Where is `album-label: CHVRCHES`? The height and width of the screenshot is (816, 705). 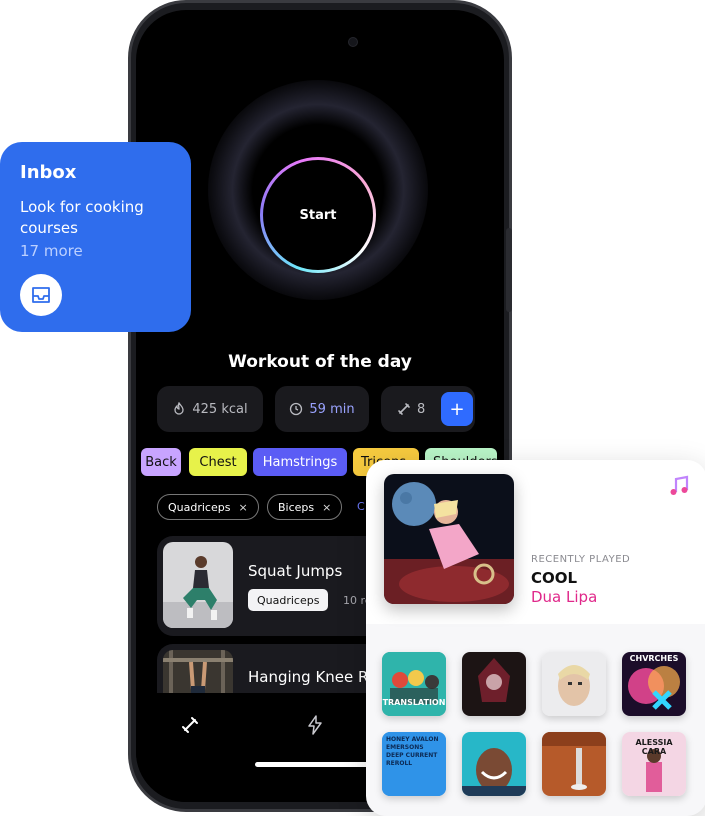
album-label: CHVRCHES is located at coordinates (654, 658).